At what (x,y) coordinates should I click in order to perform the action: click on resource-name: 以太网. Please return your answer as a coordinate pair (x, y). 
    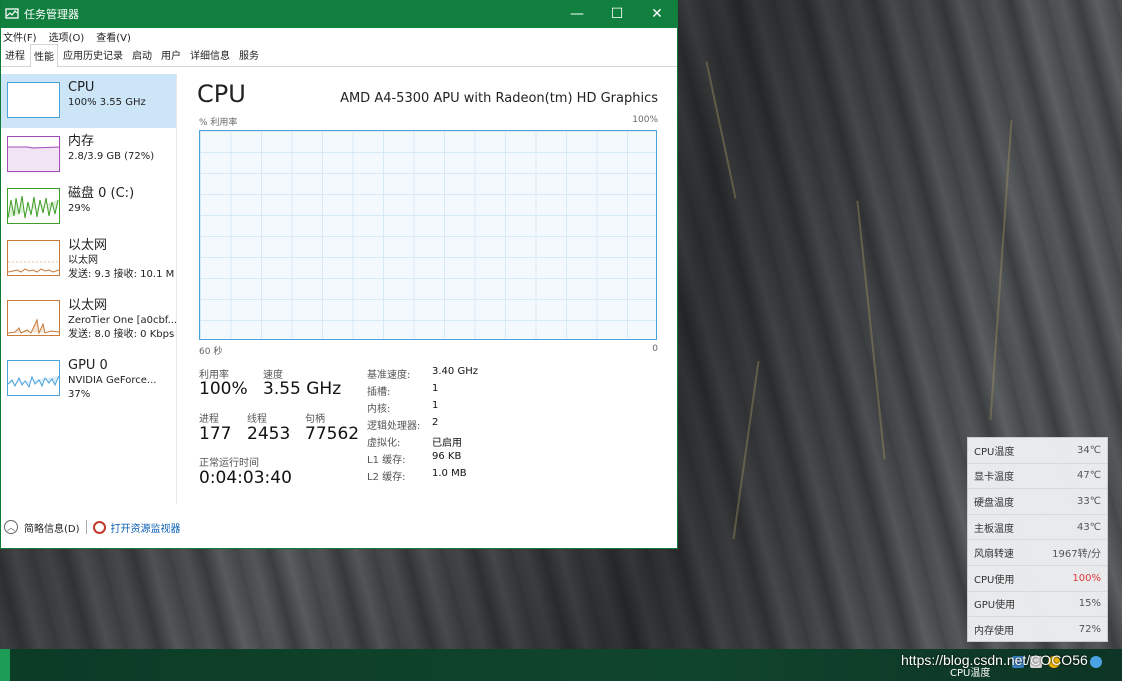
    Looking at the image, I should click on (88, 305).